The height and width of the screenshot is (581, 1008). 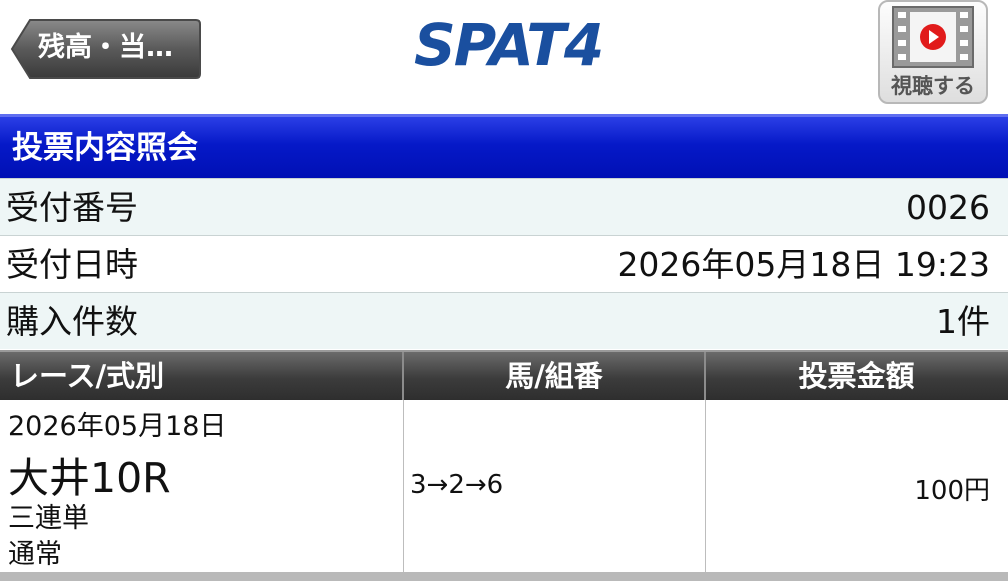 I want to click on purchase-count-value: 1件, so click(x=963, y=321).